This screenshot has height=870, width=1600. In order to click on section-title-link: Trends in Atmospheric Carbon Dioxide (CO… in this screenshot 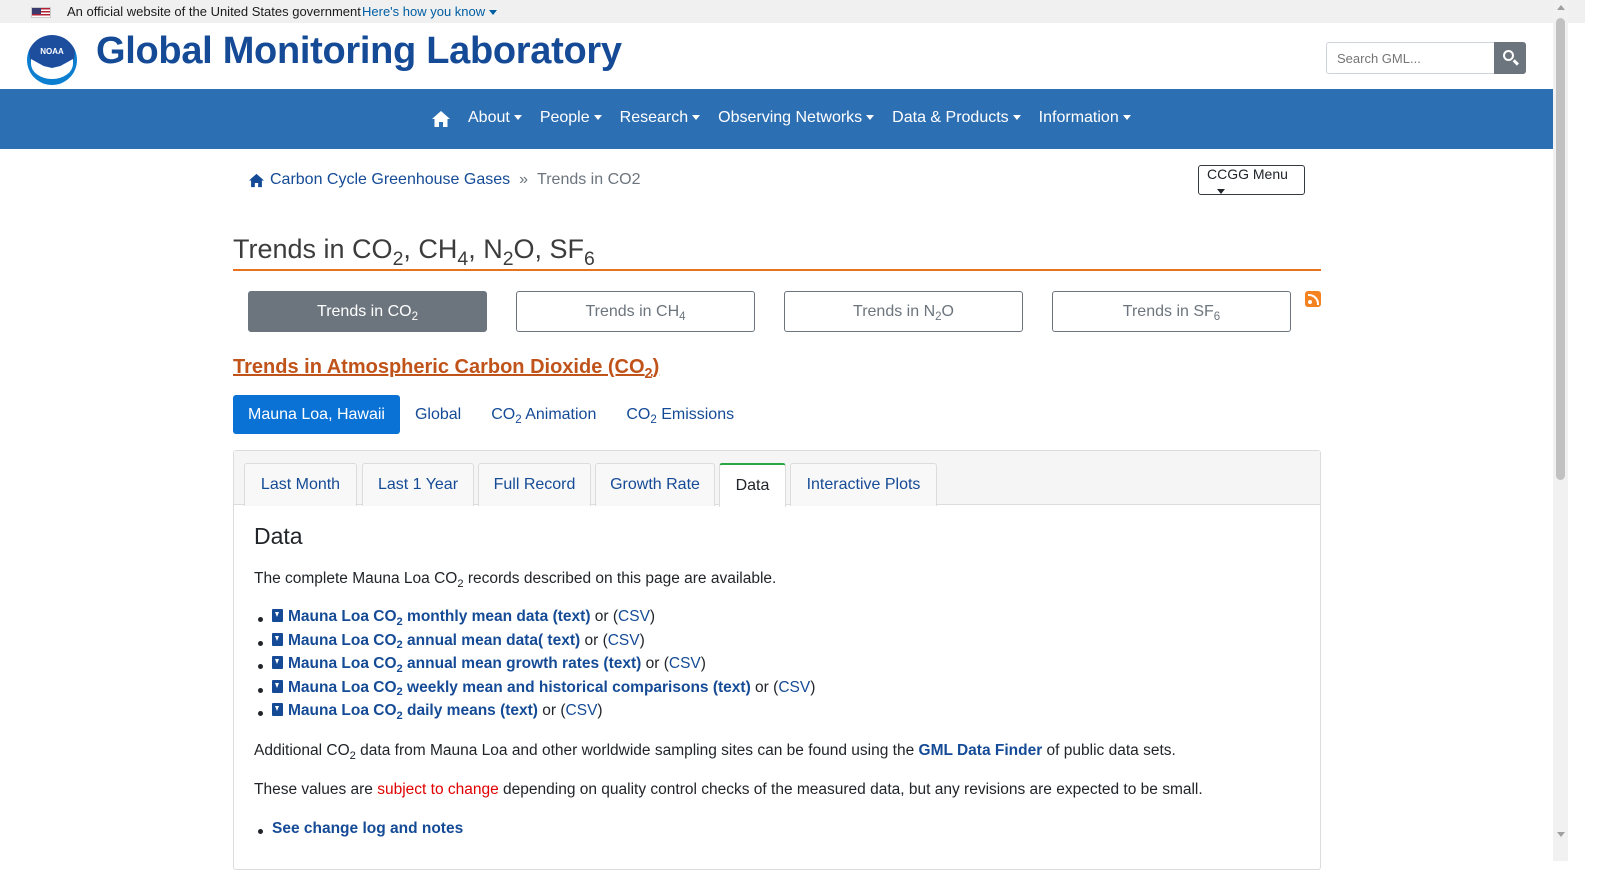, I will do `click(446, 368)`.